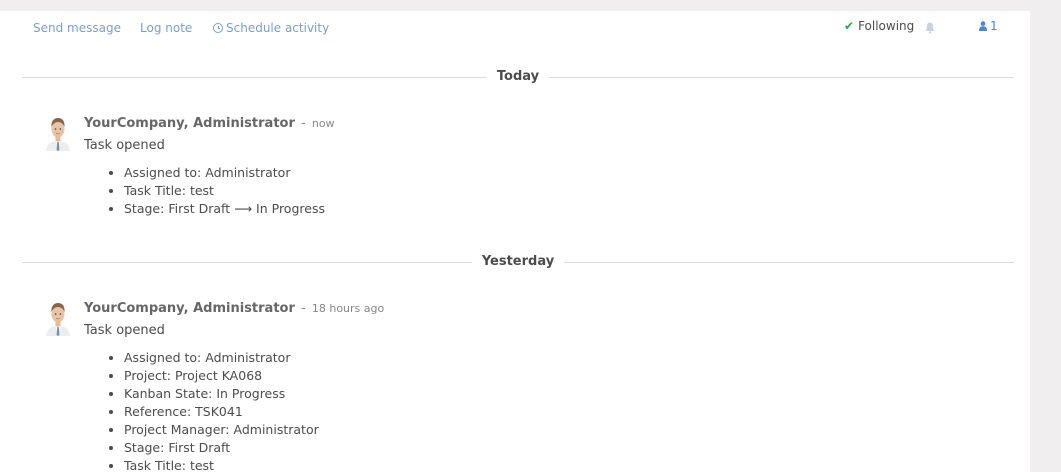 The height and width of the screenshot is (472, 1061). Describe the element at coordinates (849, 26) in the screenshot. I see `check-icon: ✔` at that location.